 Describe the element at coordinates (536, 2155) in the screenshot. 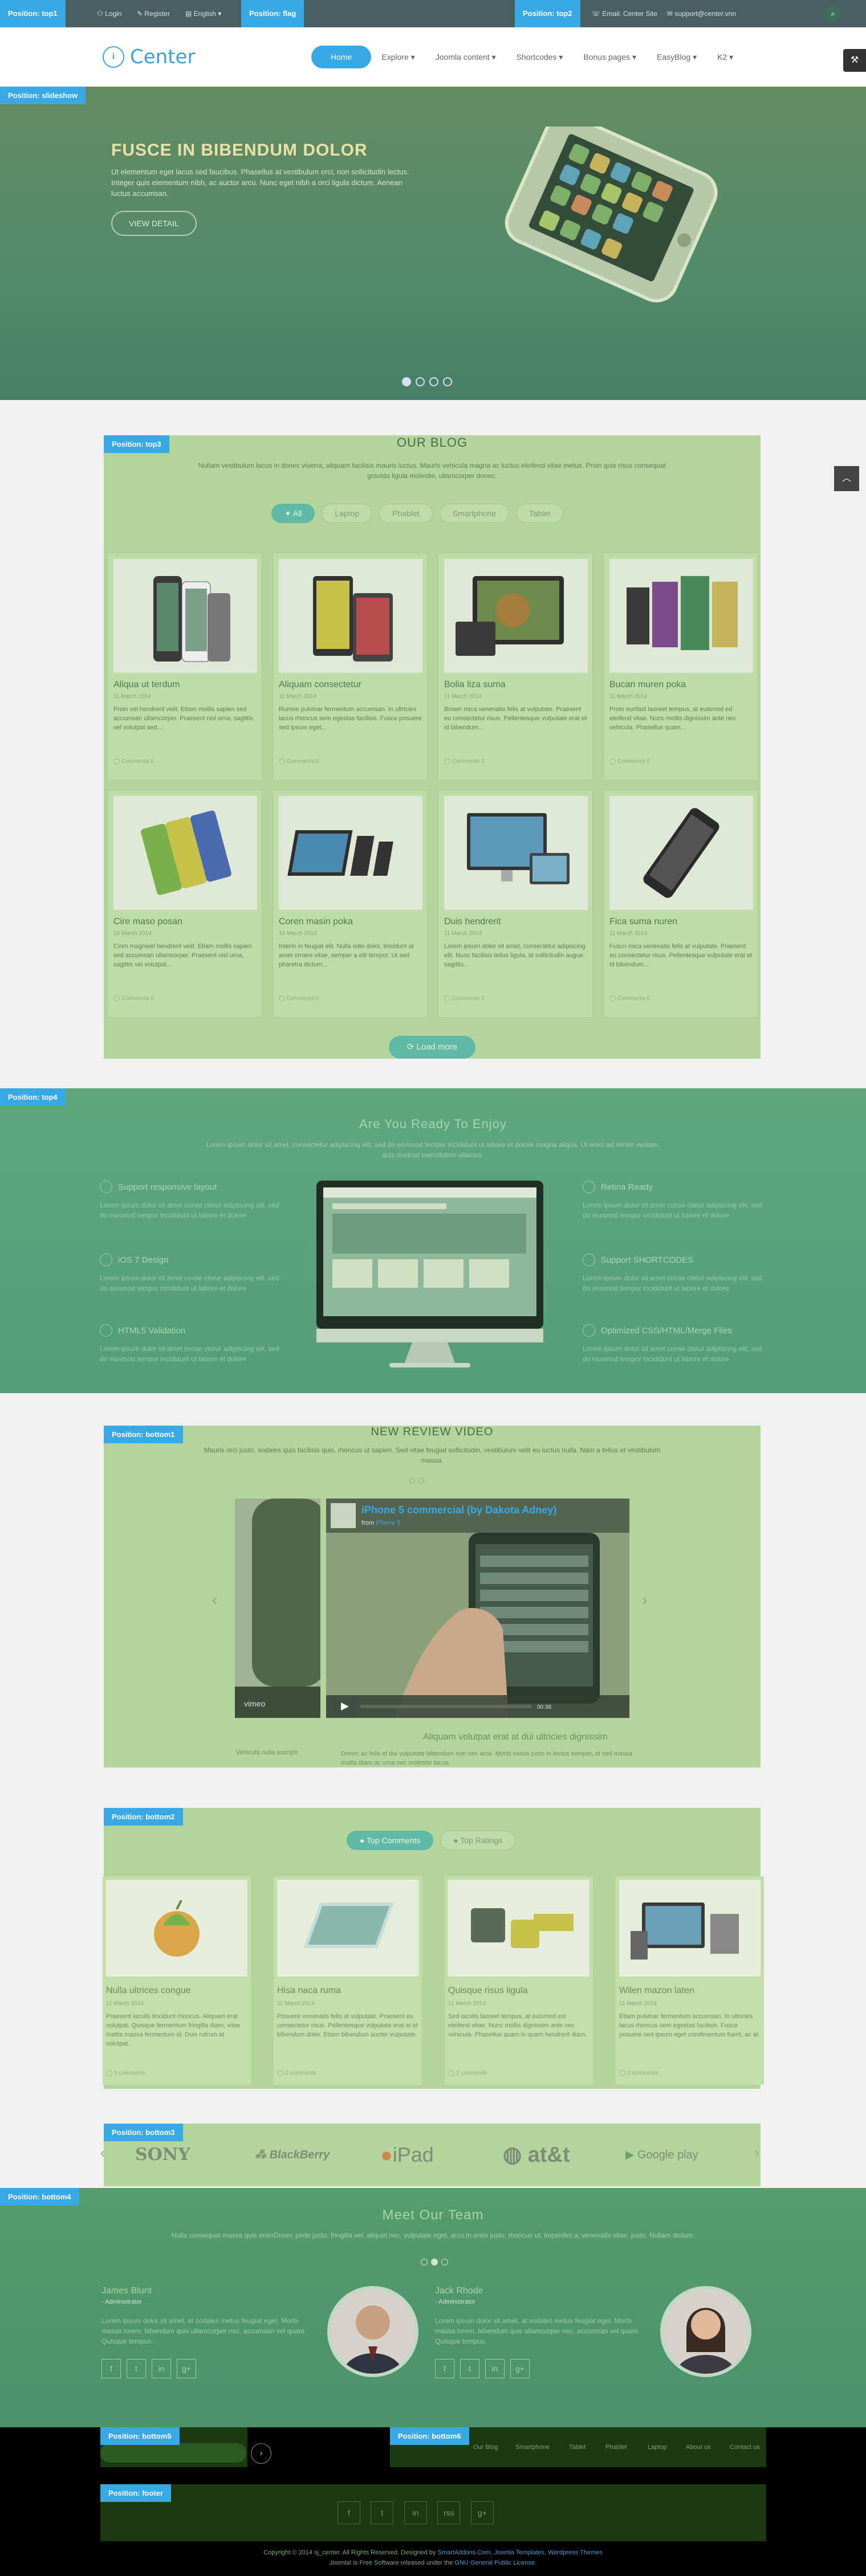

I see `brand-att: ◍ at&t` at that location.